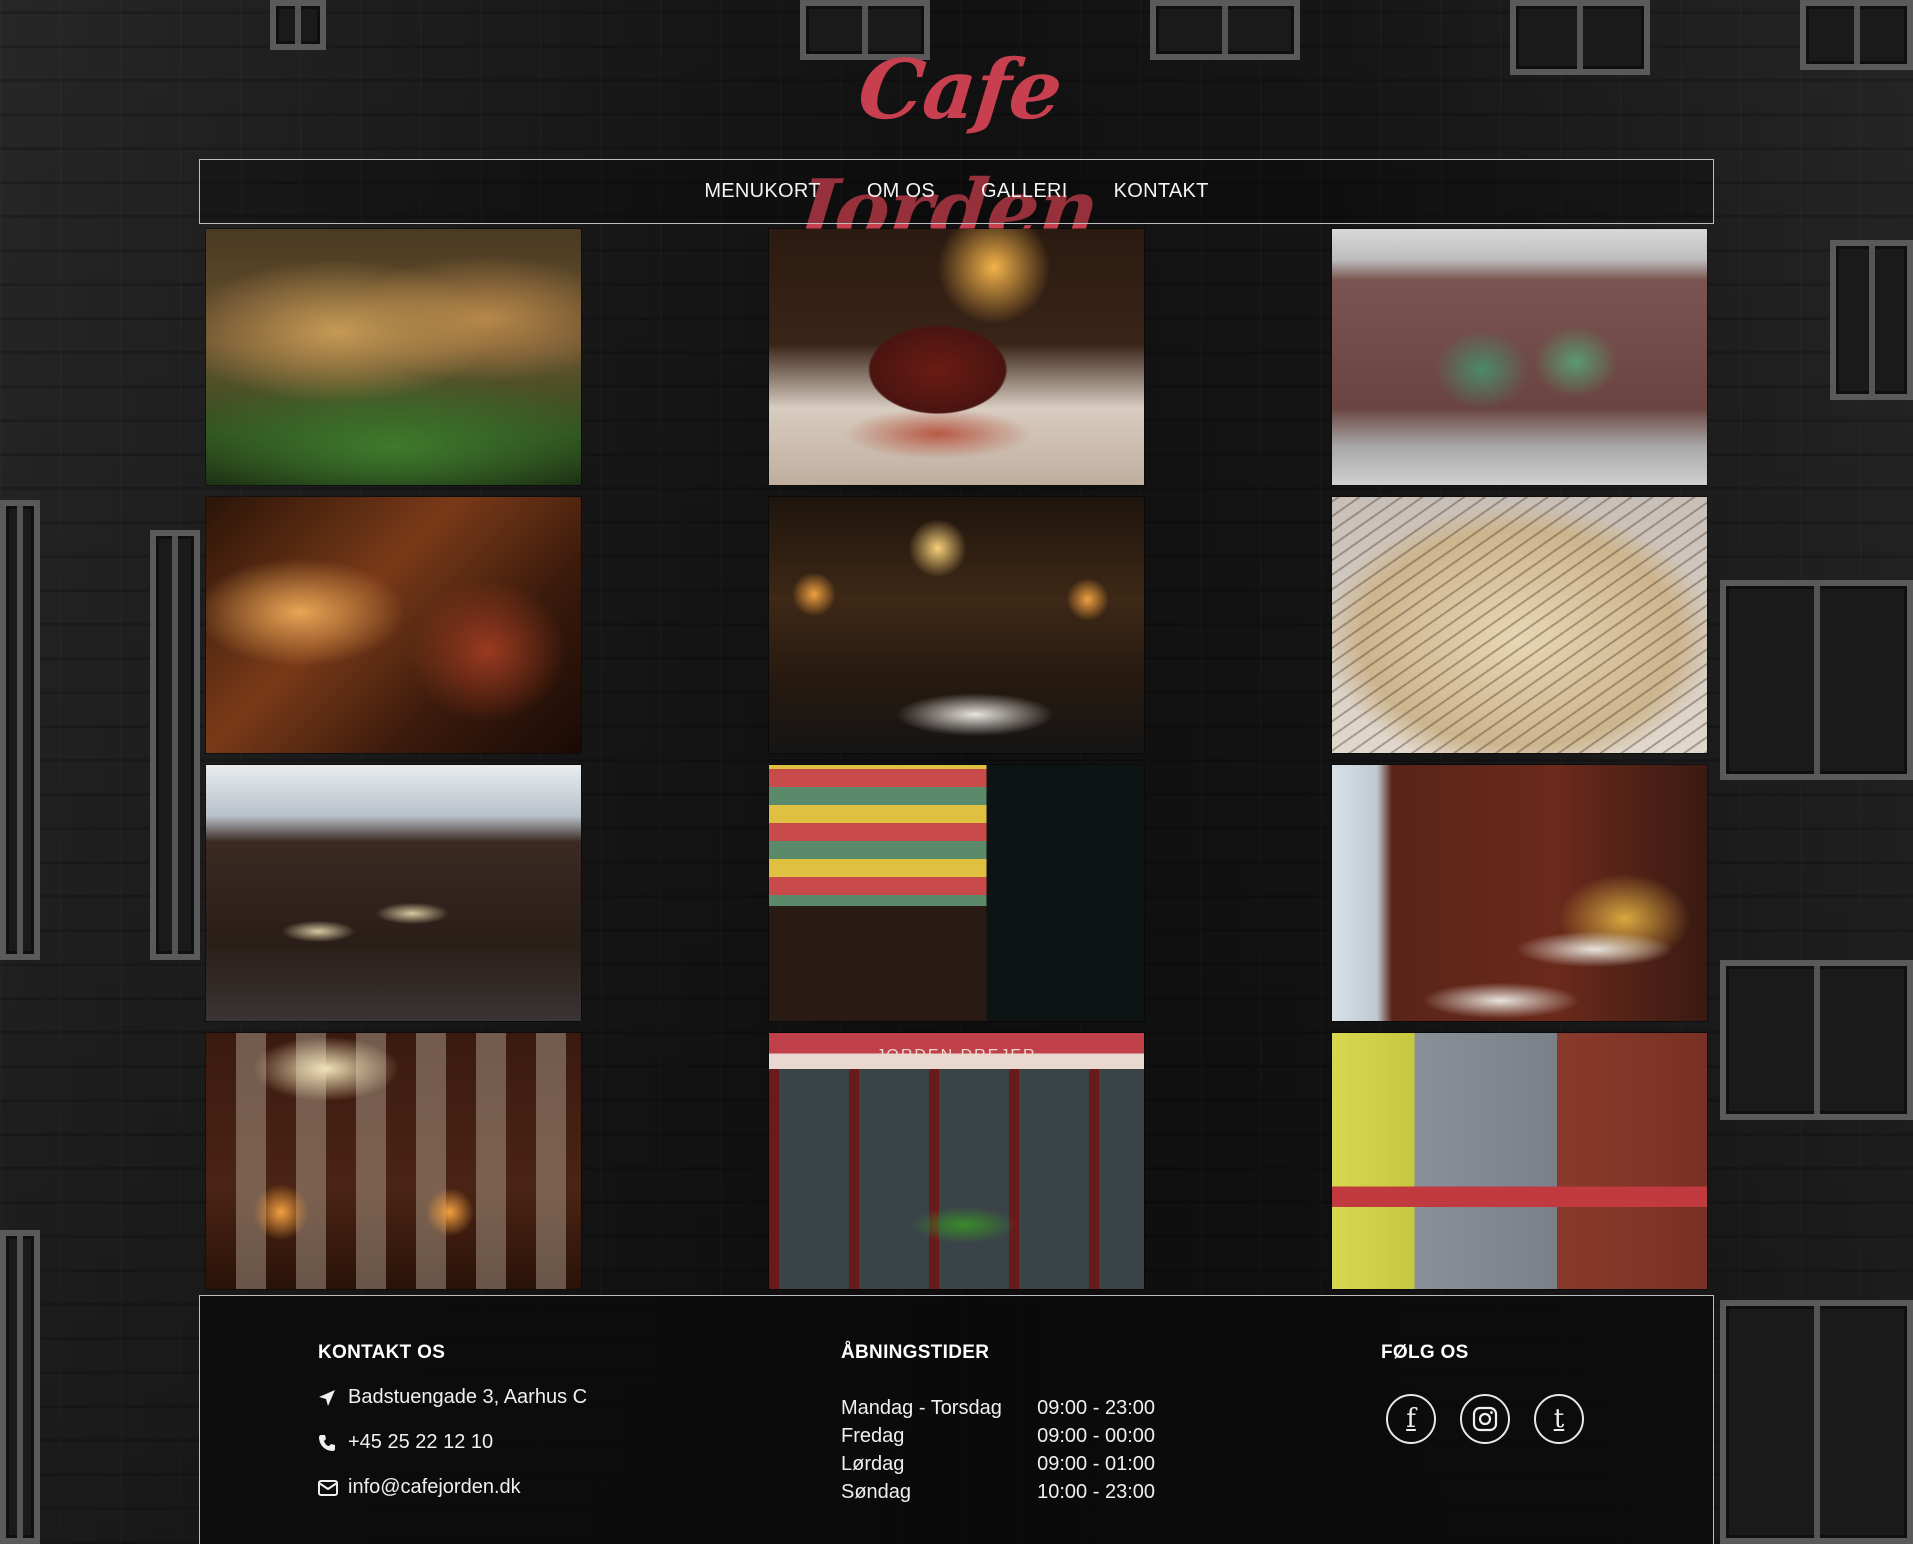  What do you see at coordinates (921, 1407) in the screenshot?
I see `hours-day: Mandag - Torsdag` at bounding box center [921, 1407].